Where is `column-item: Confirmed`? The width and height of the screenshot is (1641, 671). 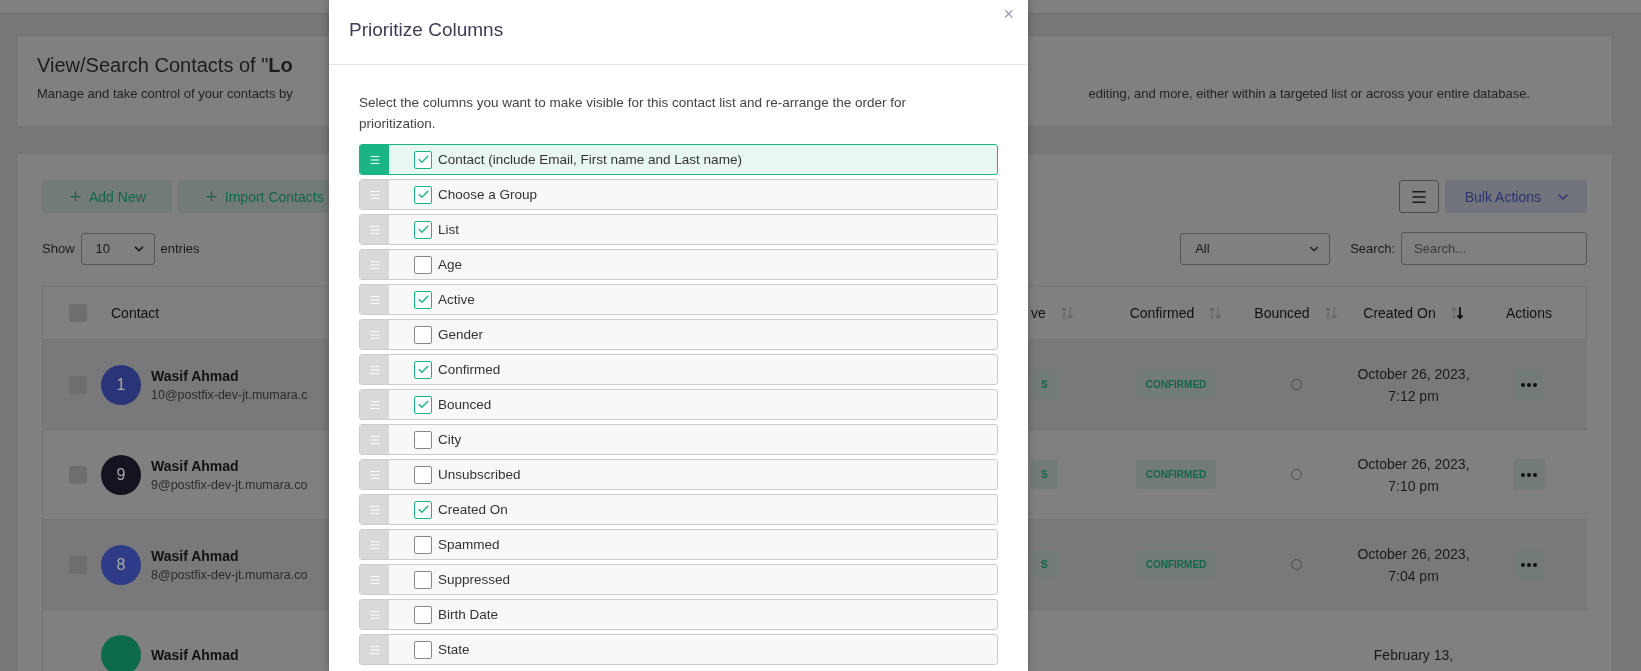
column-item: Confirmed is located at coordinates (678, 369).